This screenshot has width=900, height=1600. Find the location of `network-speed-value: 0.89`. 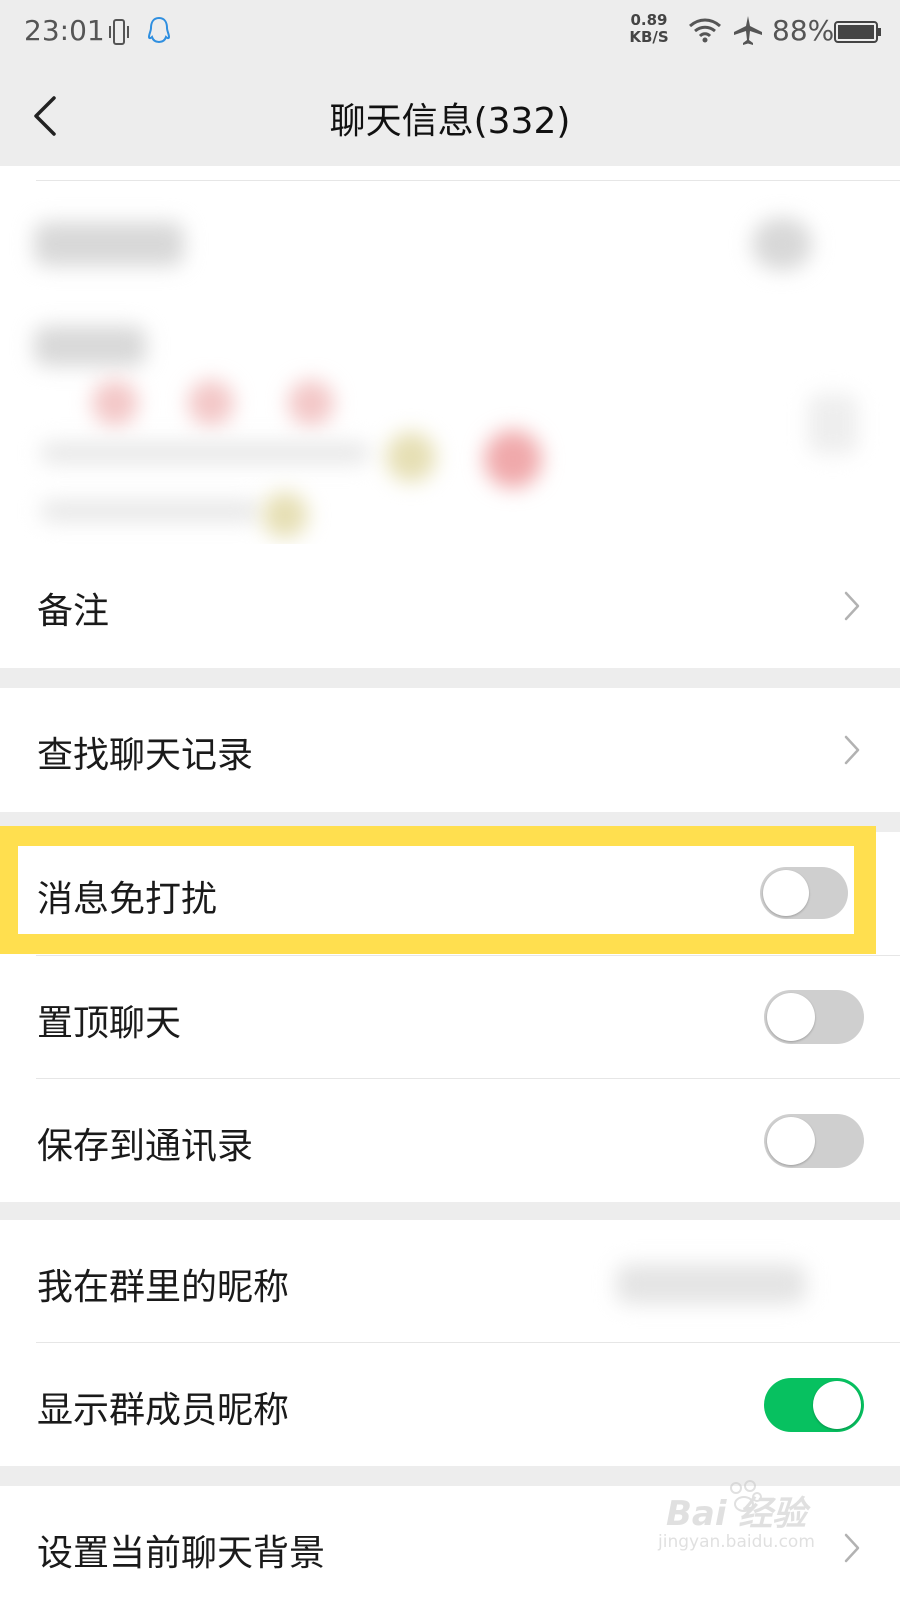

network-speed-value: 0.89 is located at coordinates (649, 20).